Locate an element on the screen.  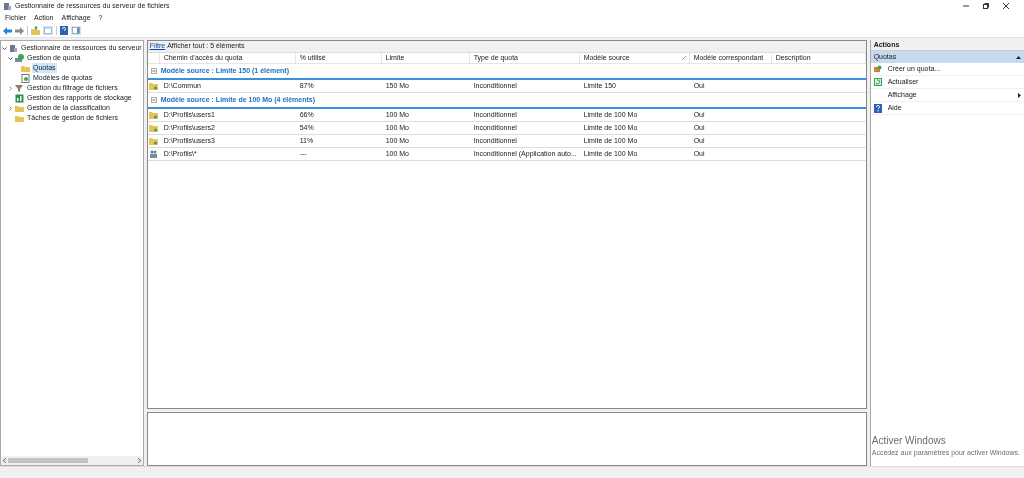
restore-icon is located at coordinates (986, 6).